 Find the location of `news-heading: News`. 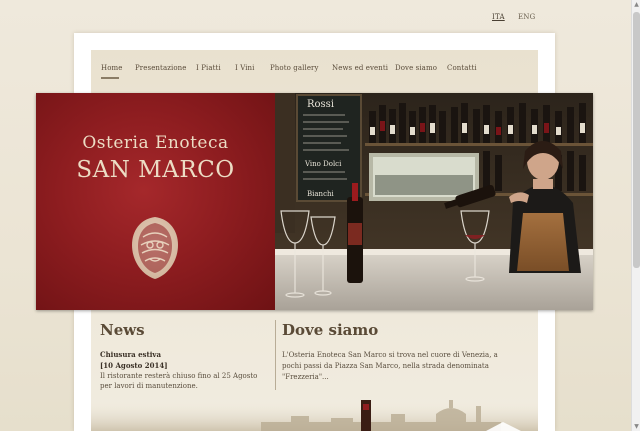

news-heading: News is located at coordinates (122, 330).